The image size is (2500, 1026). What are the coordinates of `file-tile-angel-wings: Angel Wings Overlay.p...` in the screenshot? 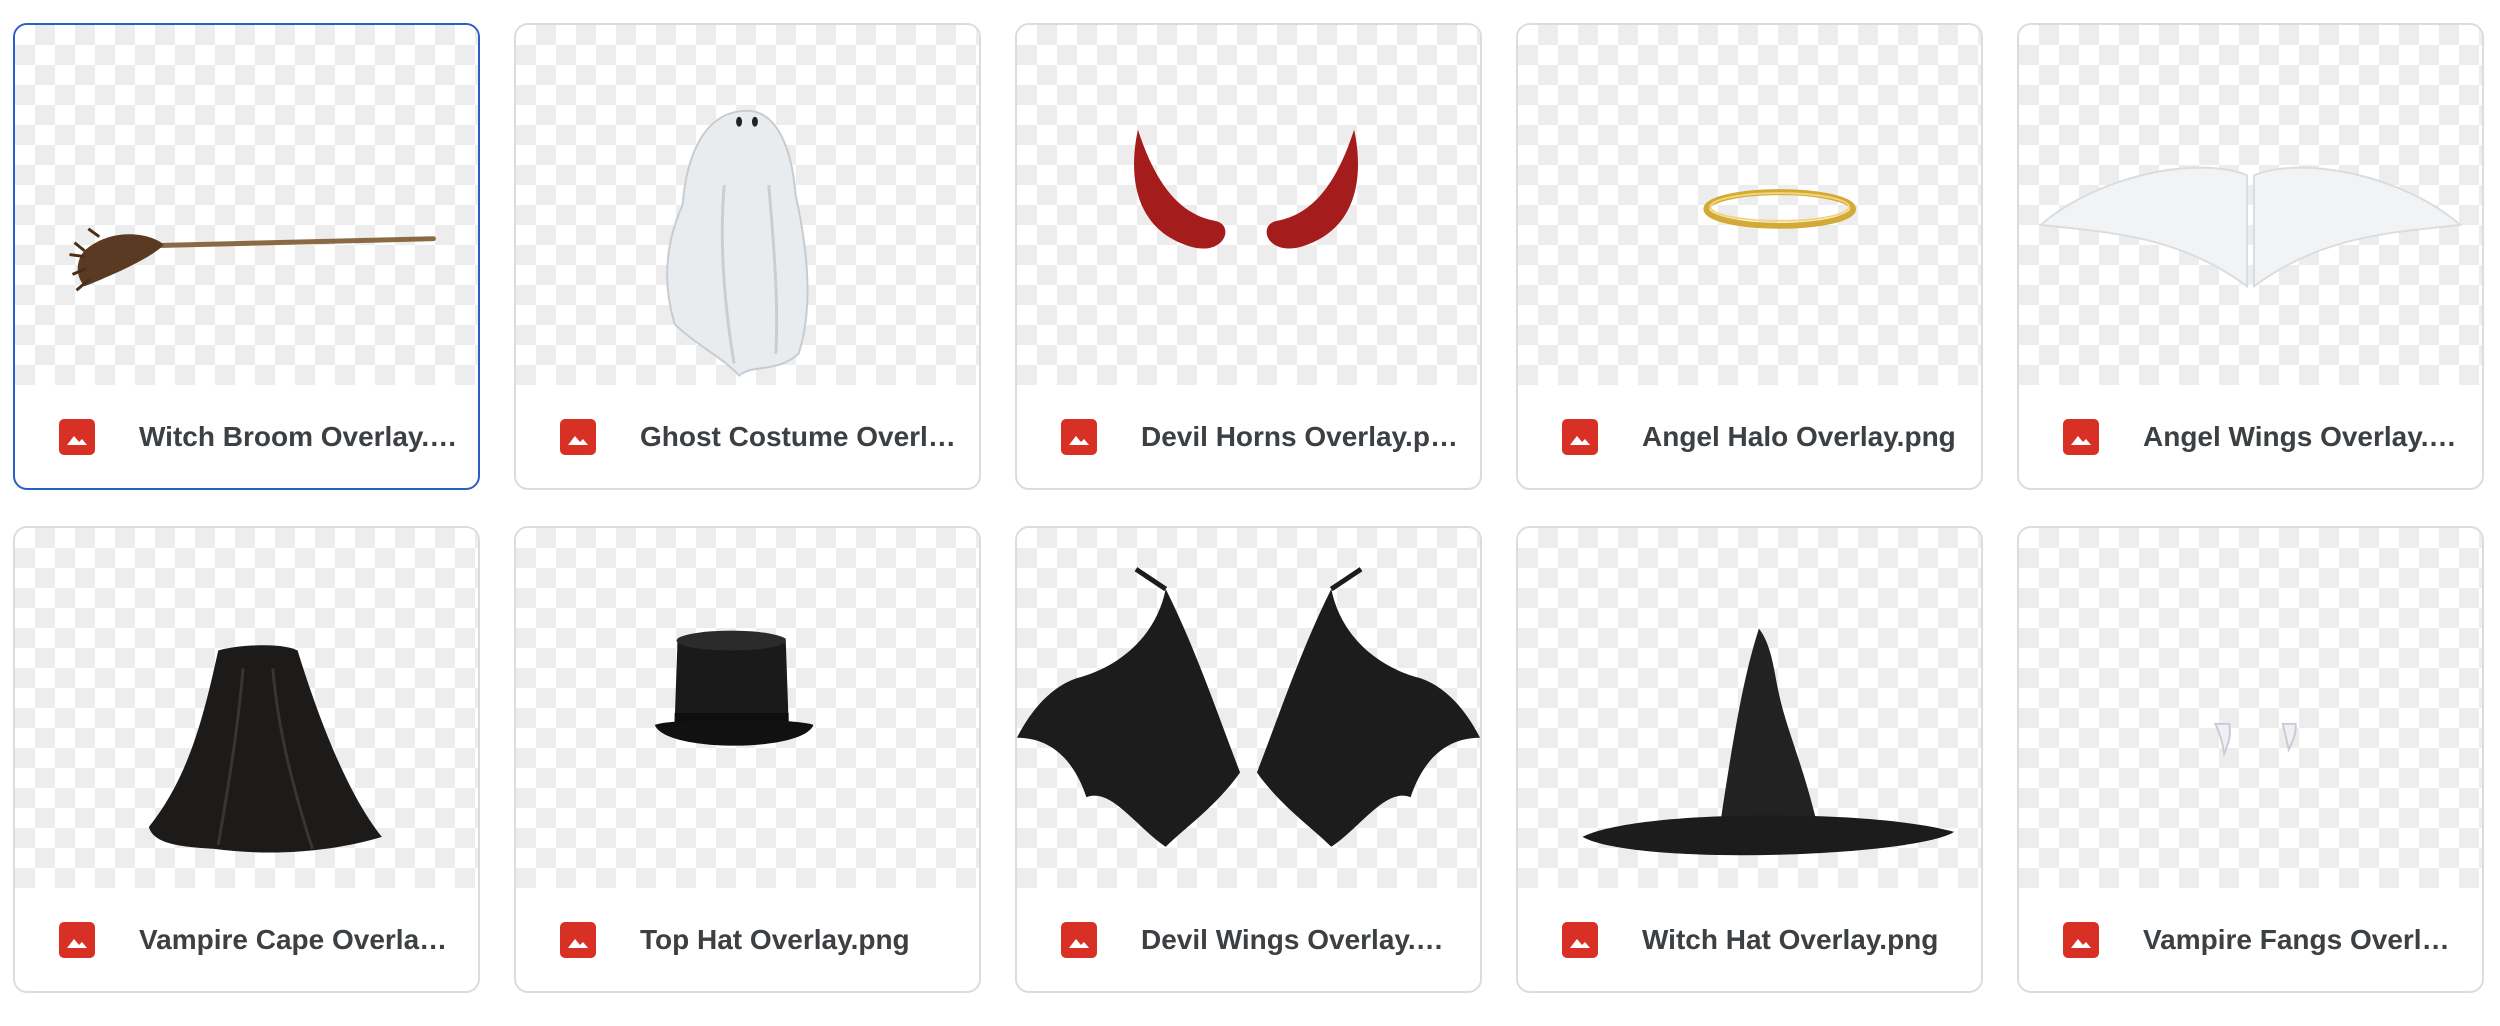 It's located at (2250, 256).